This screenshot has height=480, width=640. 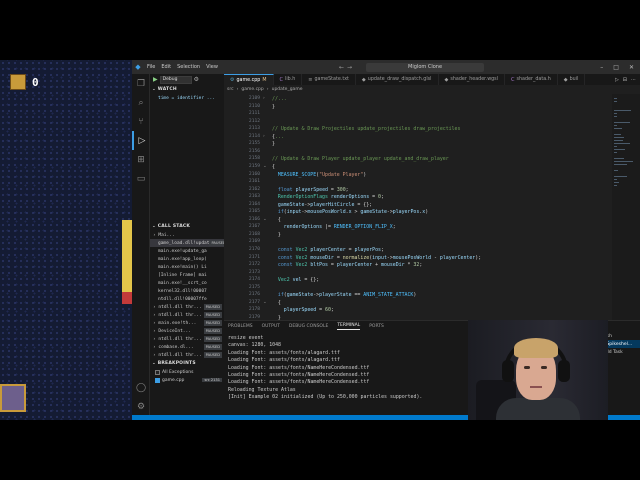 I want to click on editor-tab: ◆ update_draw_dispatch.glsl, so click(x=397, y=79).